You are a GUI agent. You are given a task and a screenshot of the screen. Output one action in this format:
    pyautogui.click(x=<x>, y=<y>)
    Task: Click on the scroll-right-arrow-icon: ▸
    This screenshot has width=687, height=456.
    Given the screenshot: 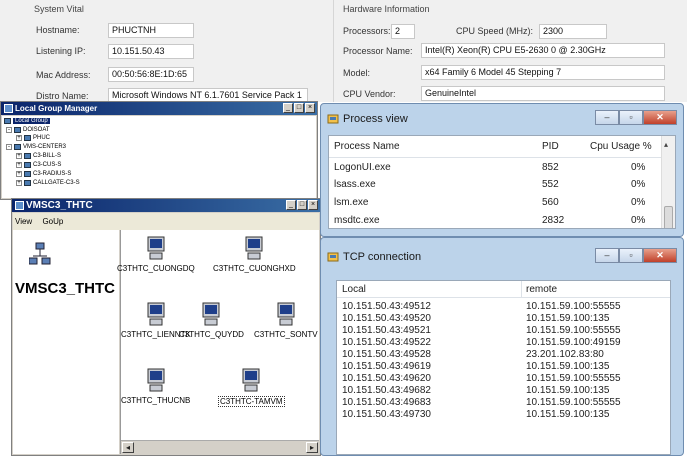 What is the action you would take?
    pyautogui.click(x=312, y=447)
    